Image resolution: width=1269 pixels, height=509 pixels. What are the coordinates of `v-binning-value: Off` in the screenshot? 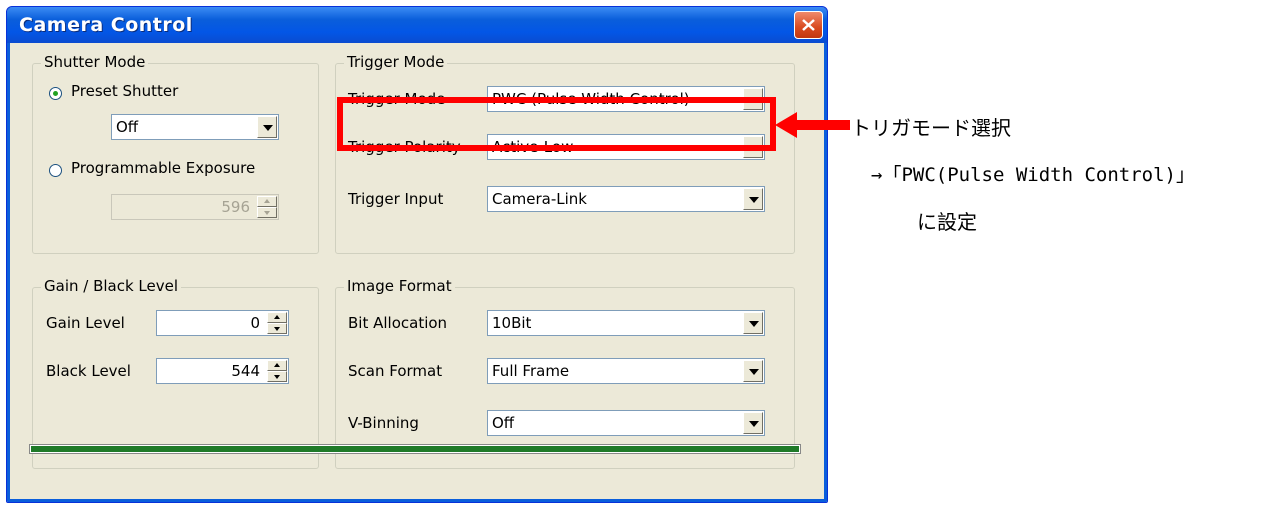 It's located at (503, 423).